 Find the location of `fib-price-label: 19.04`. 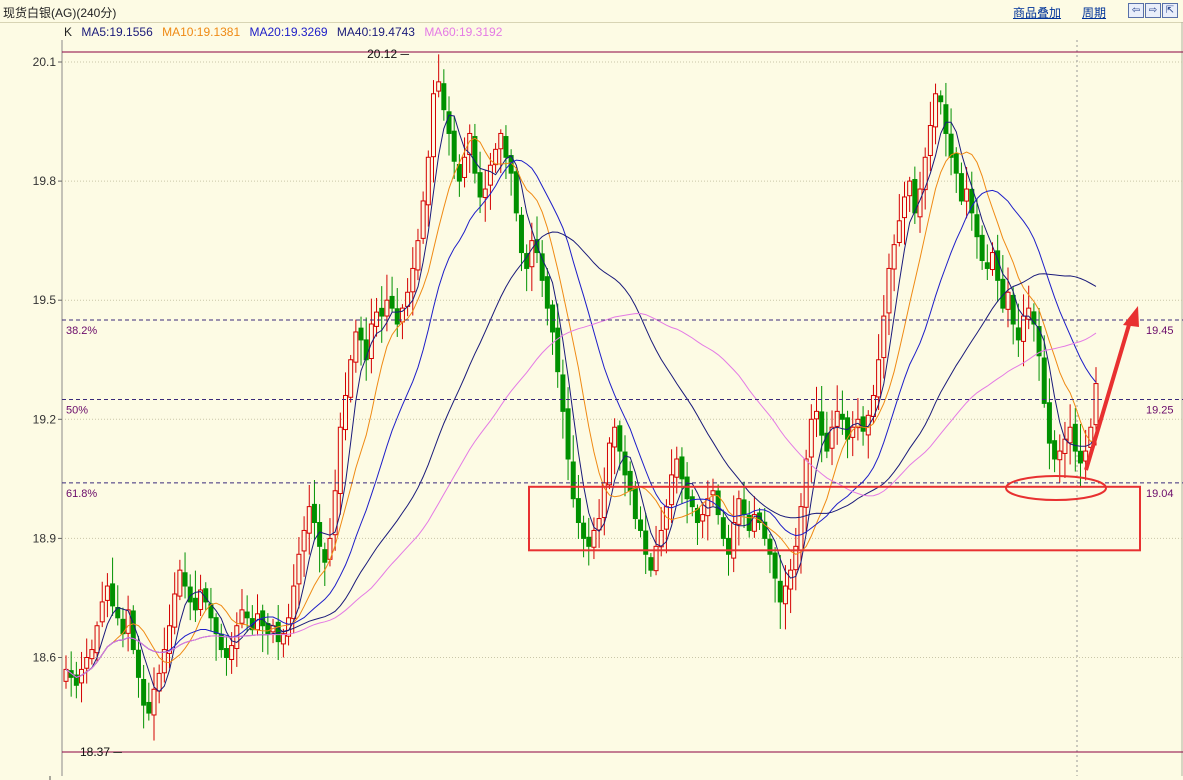

fib-price-label: 19.04 is located at coordinates (1160, 494).